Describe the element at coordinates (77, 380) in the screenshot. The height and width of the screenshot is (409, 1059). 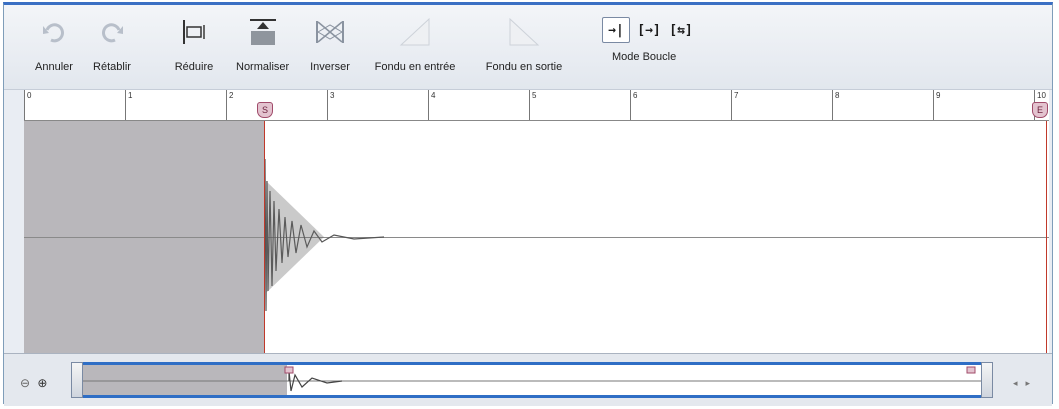
I see `overview-left-handle` at that location.